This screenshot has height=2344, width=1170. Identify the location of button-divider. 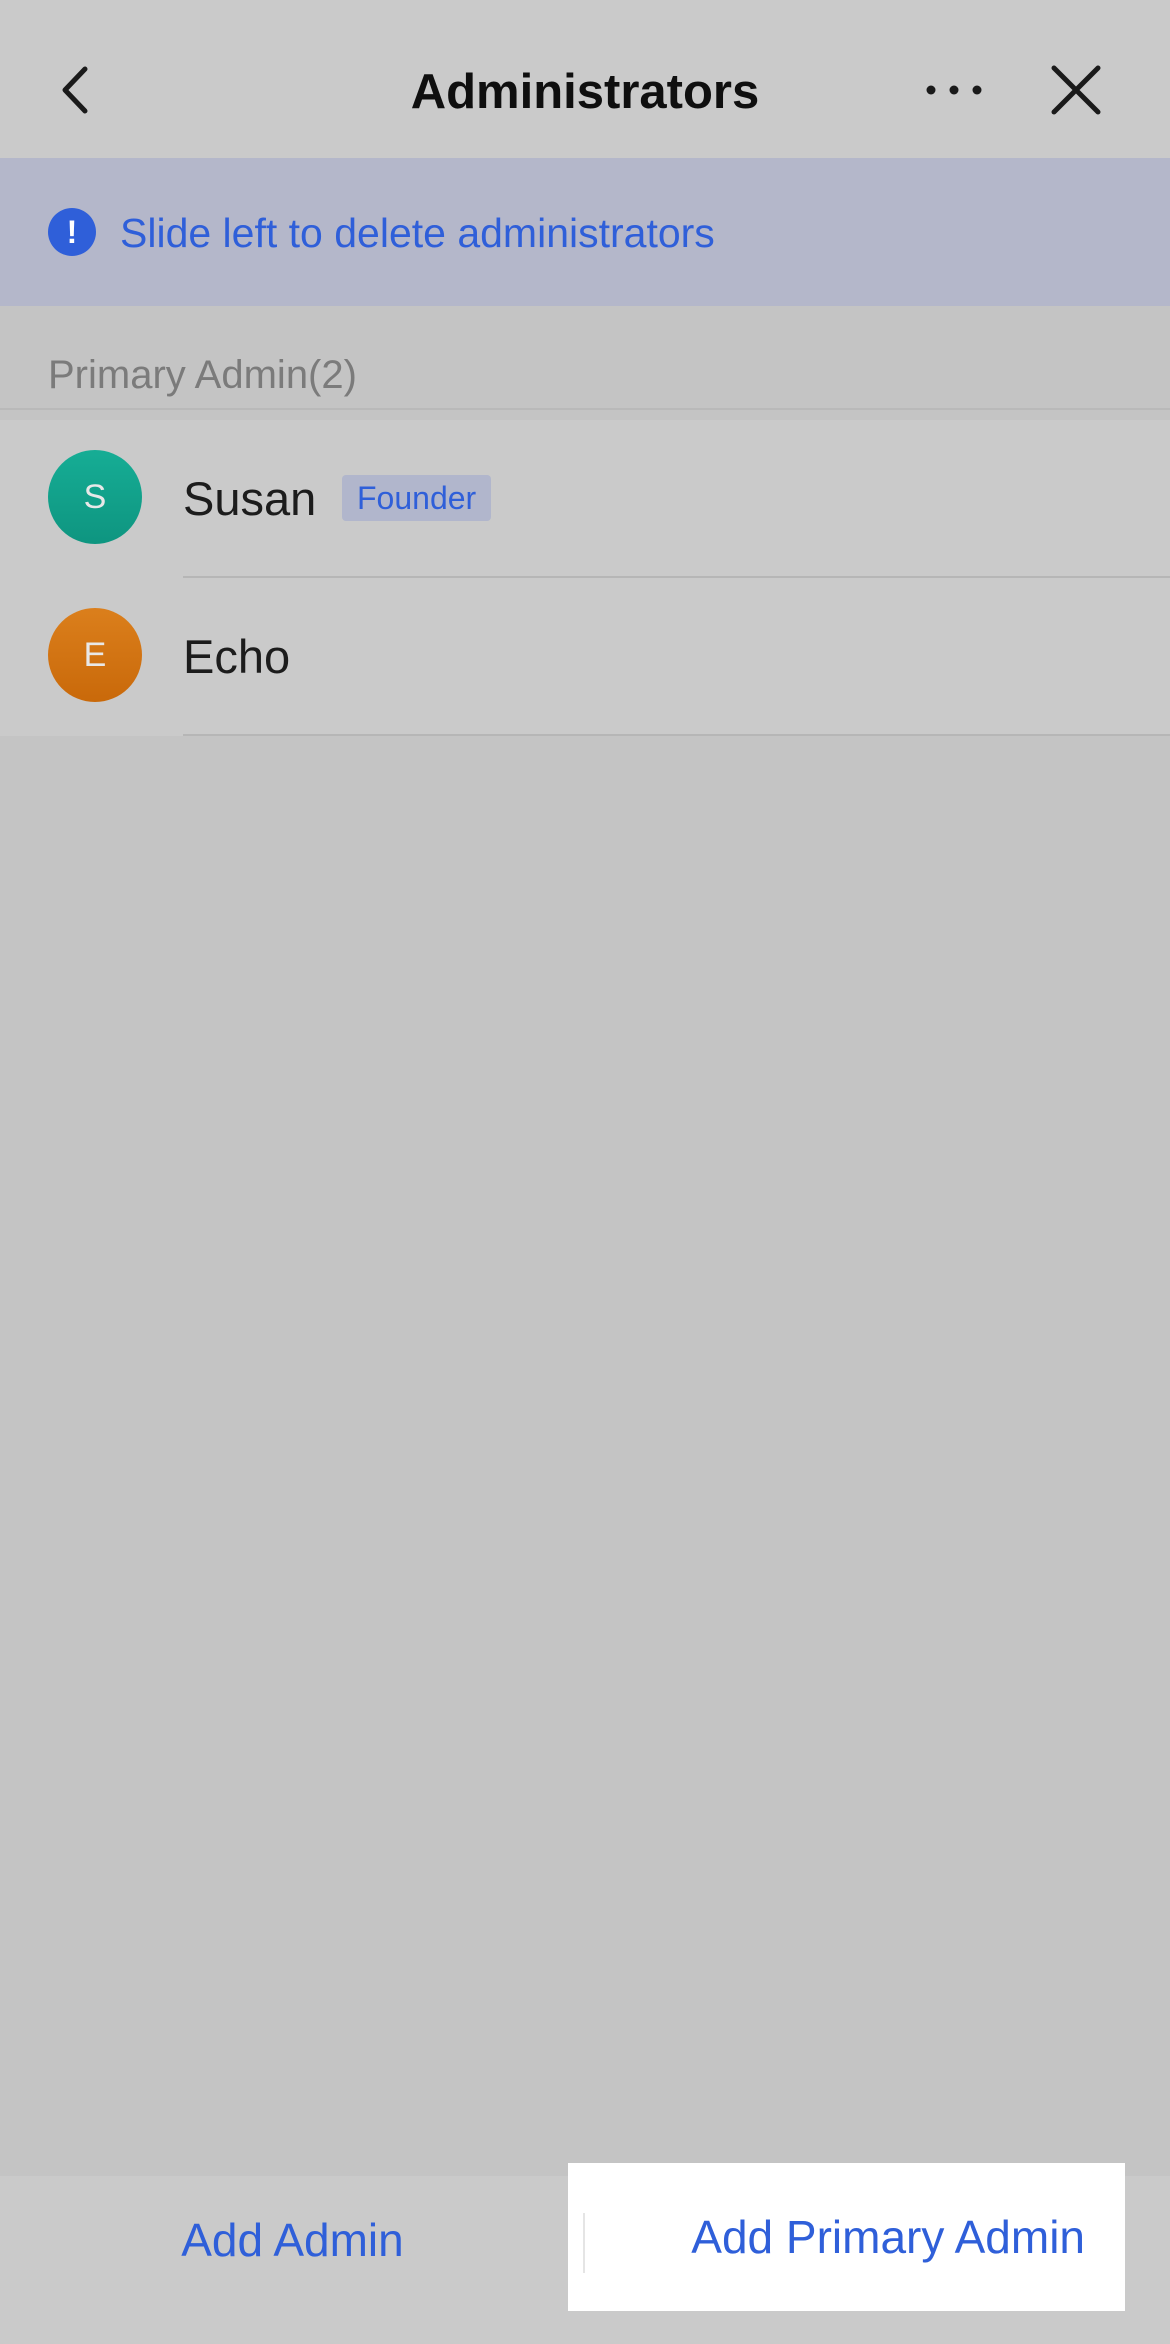
(584, 2243).